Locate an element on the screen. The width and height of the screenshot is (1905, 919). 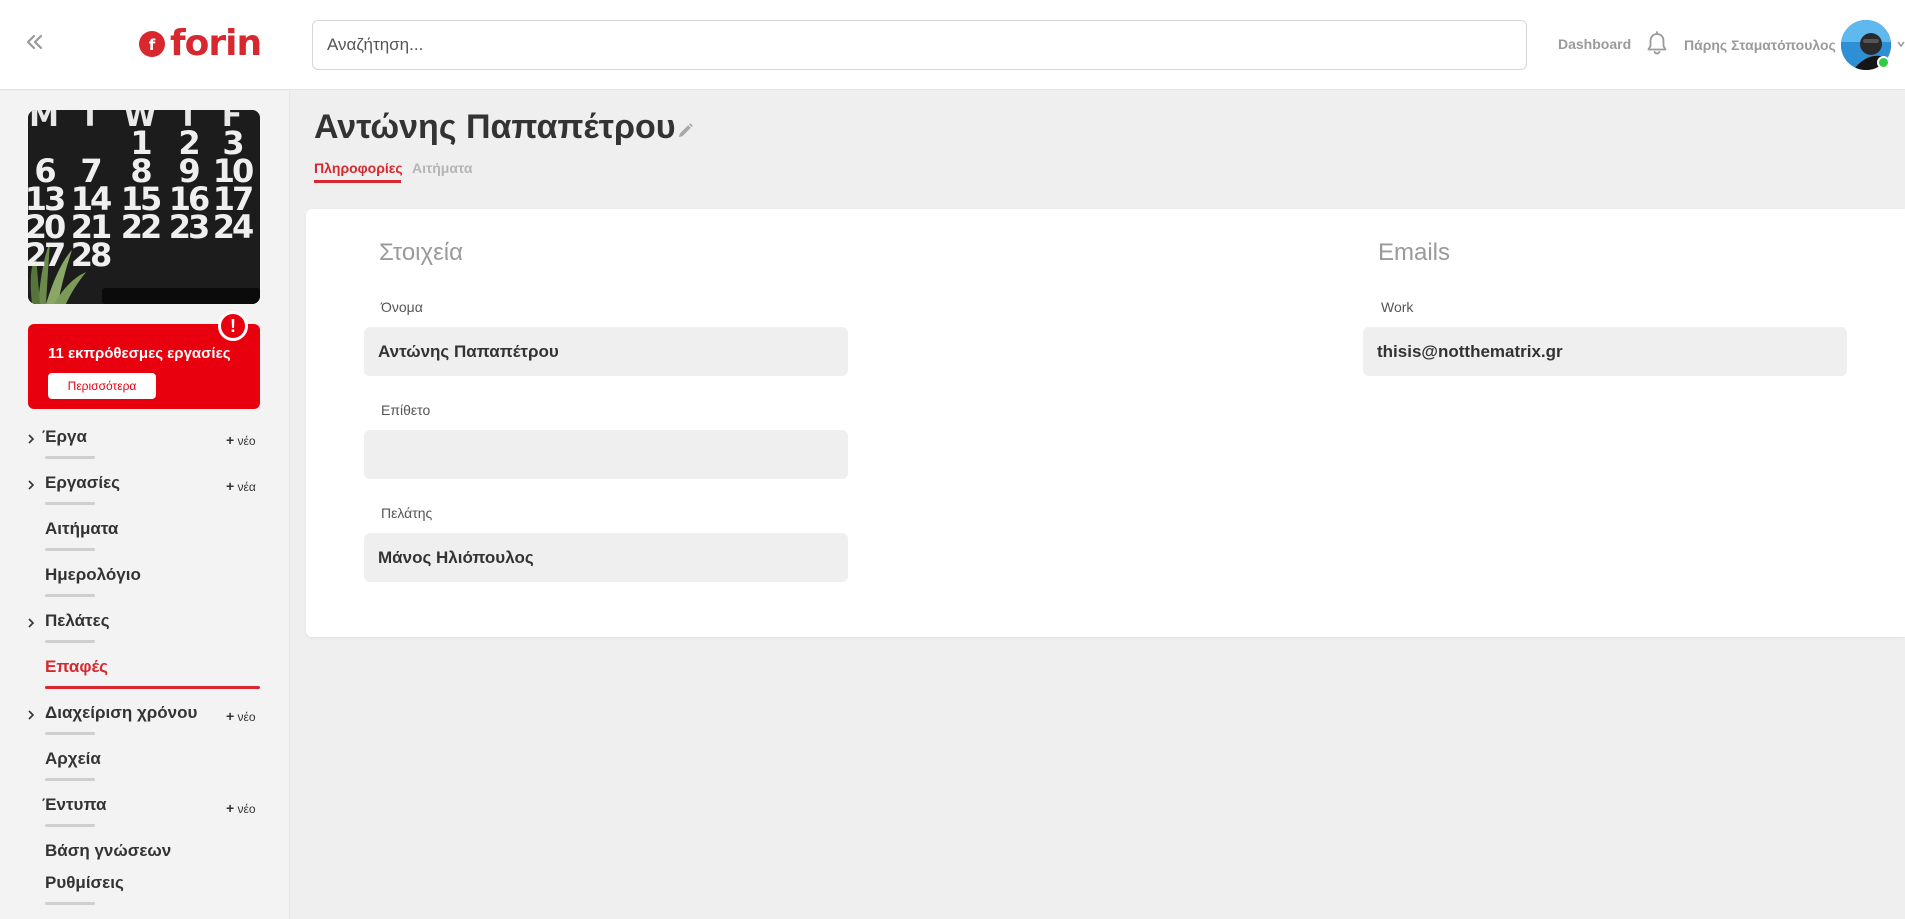
svg-text: f is located at coordinates (152, 45).